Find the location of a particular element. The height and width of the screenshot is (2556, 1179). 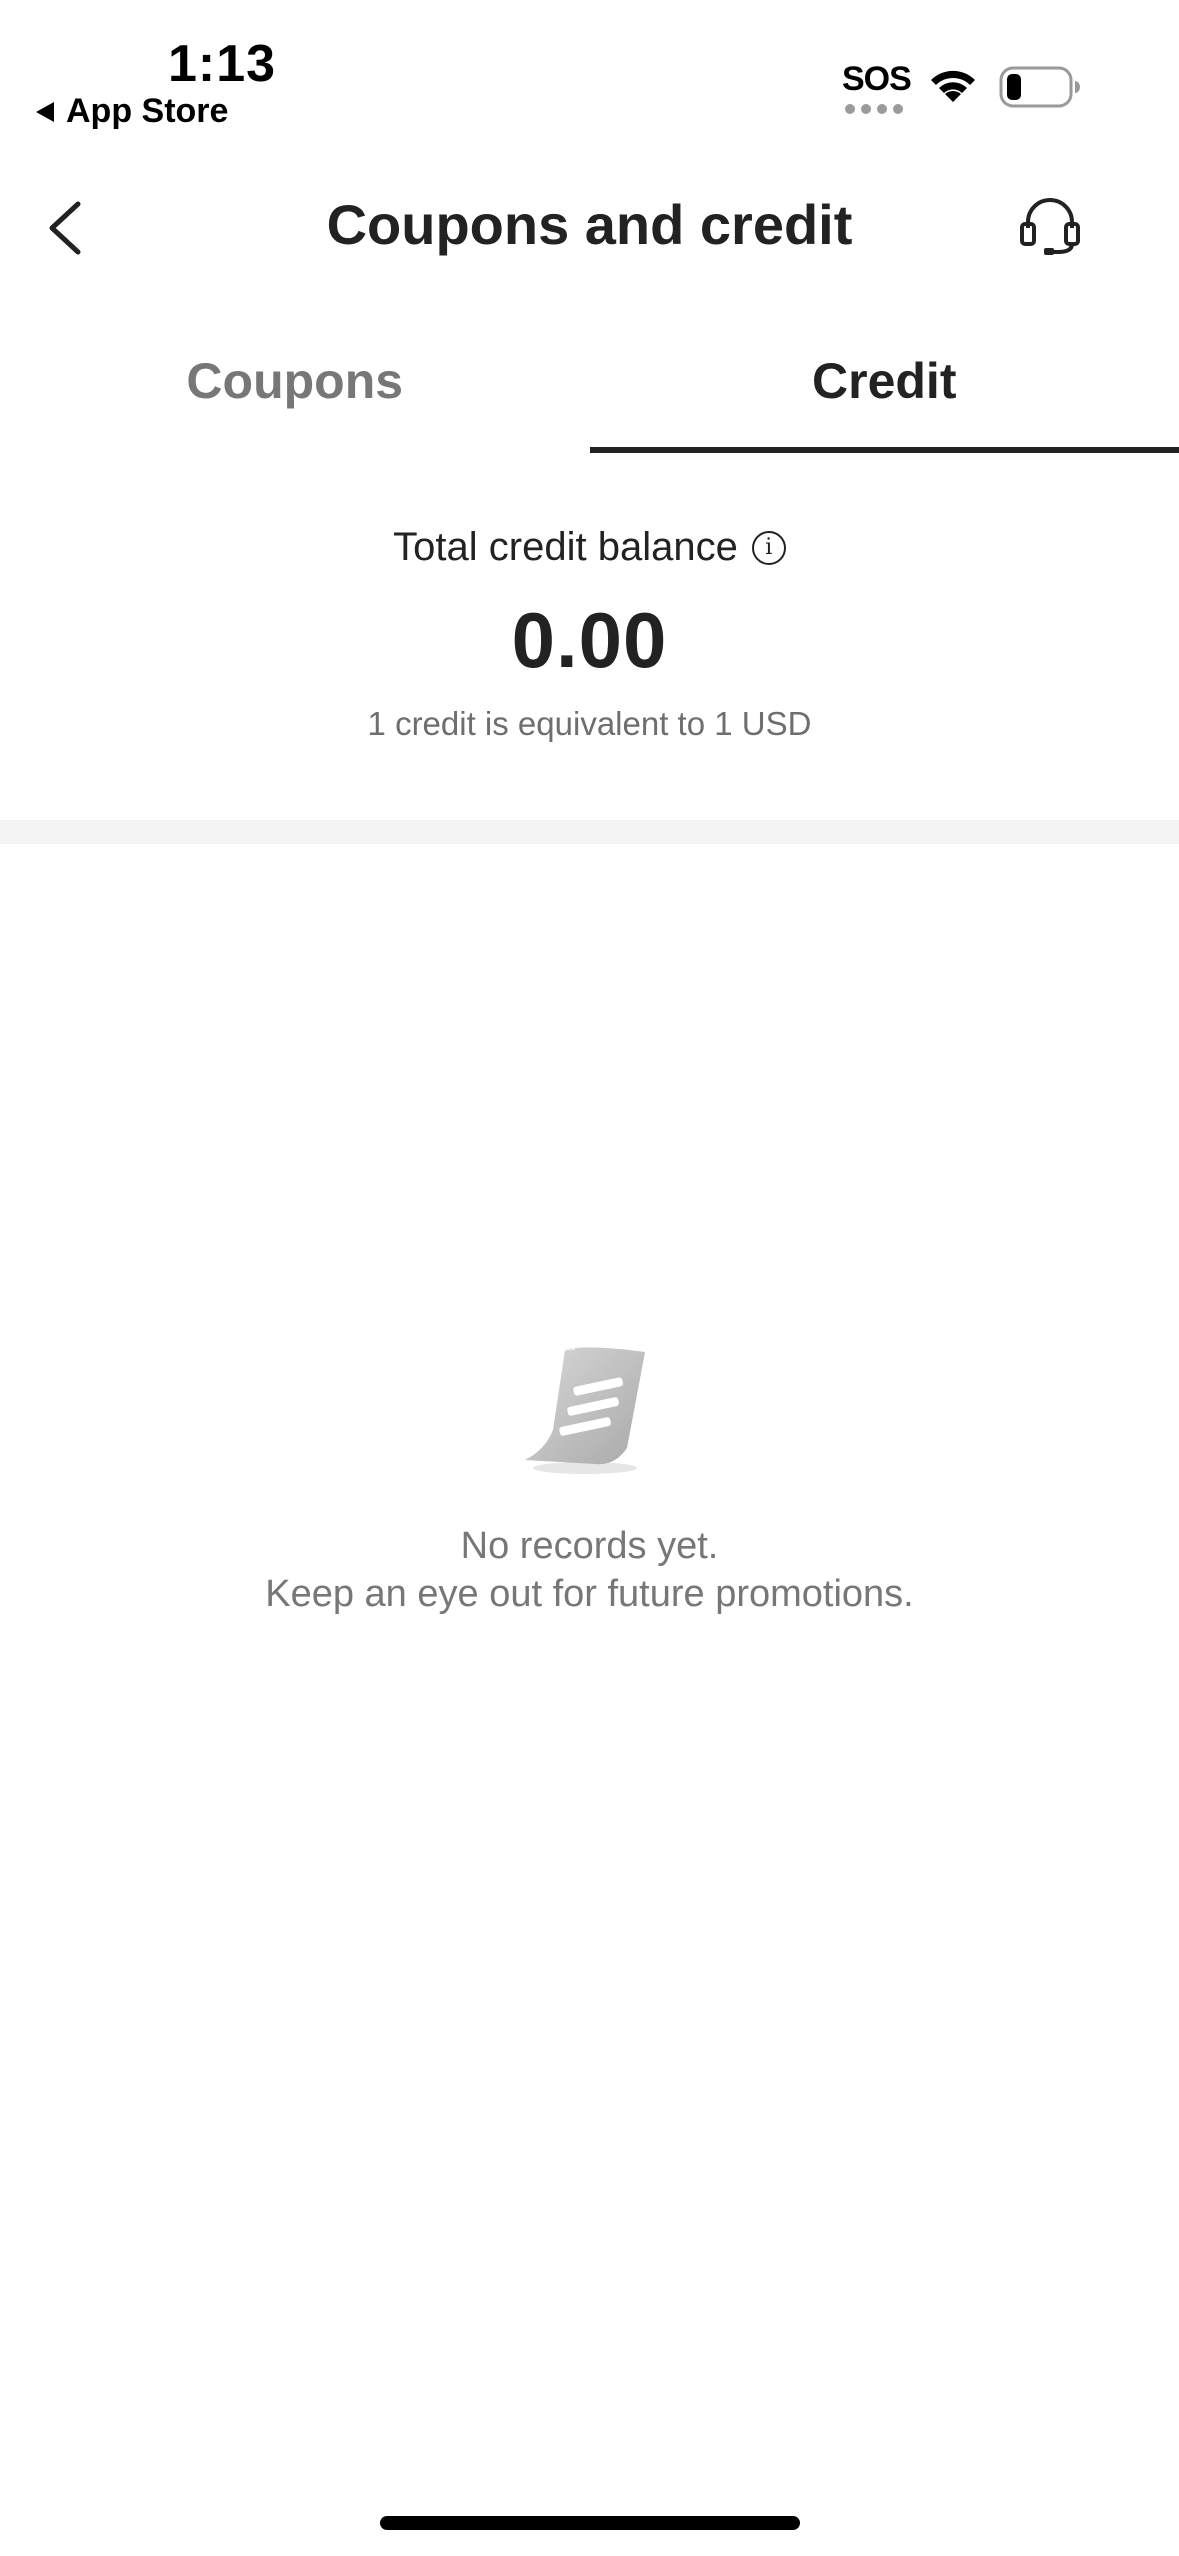

document-icon is located at coordinates (584, 1410).